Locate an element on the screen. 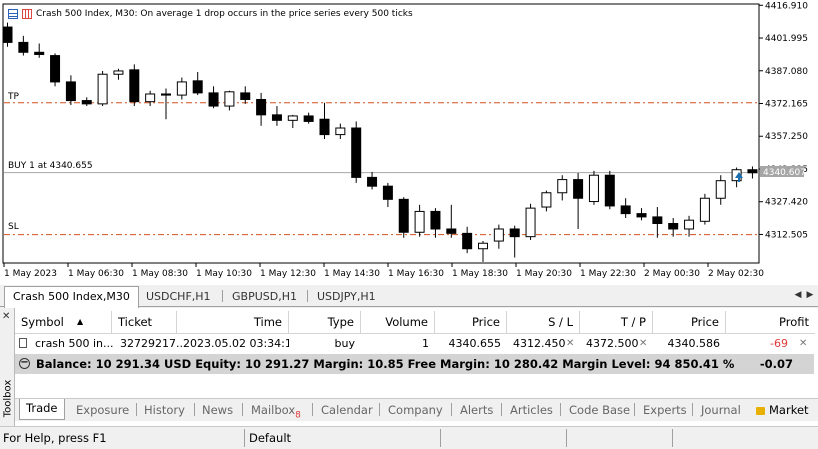 The width and height of the screenshot is (818, 449). col-time: Time is located at coordinates (233, 322).